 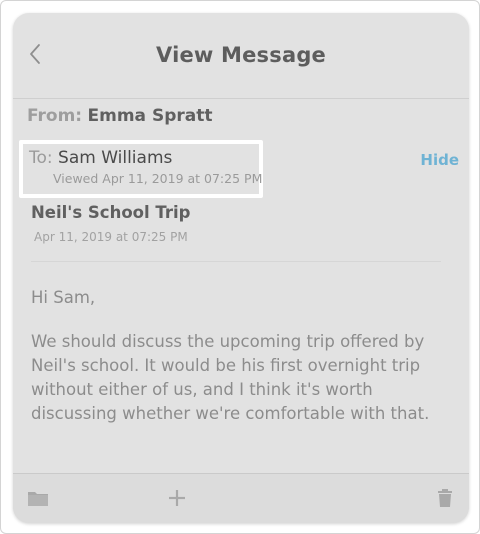 I want to click on trash-icon, so click(x=445, y=498).